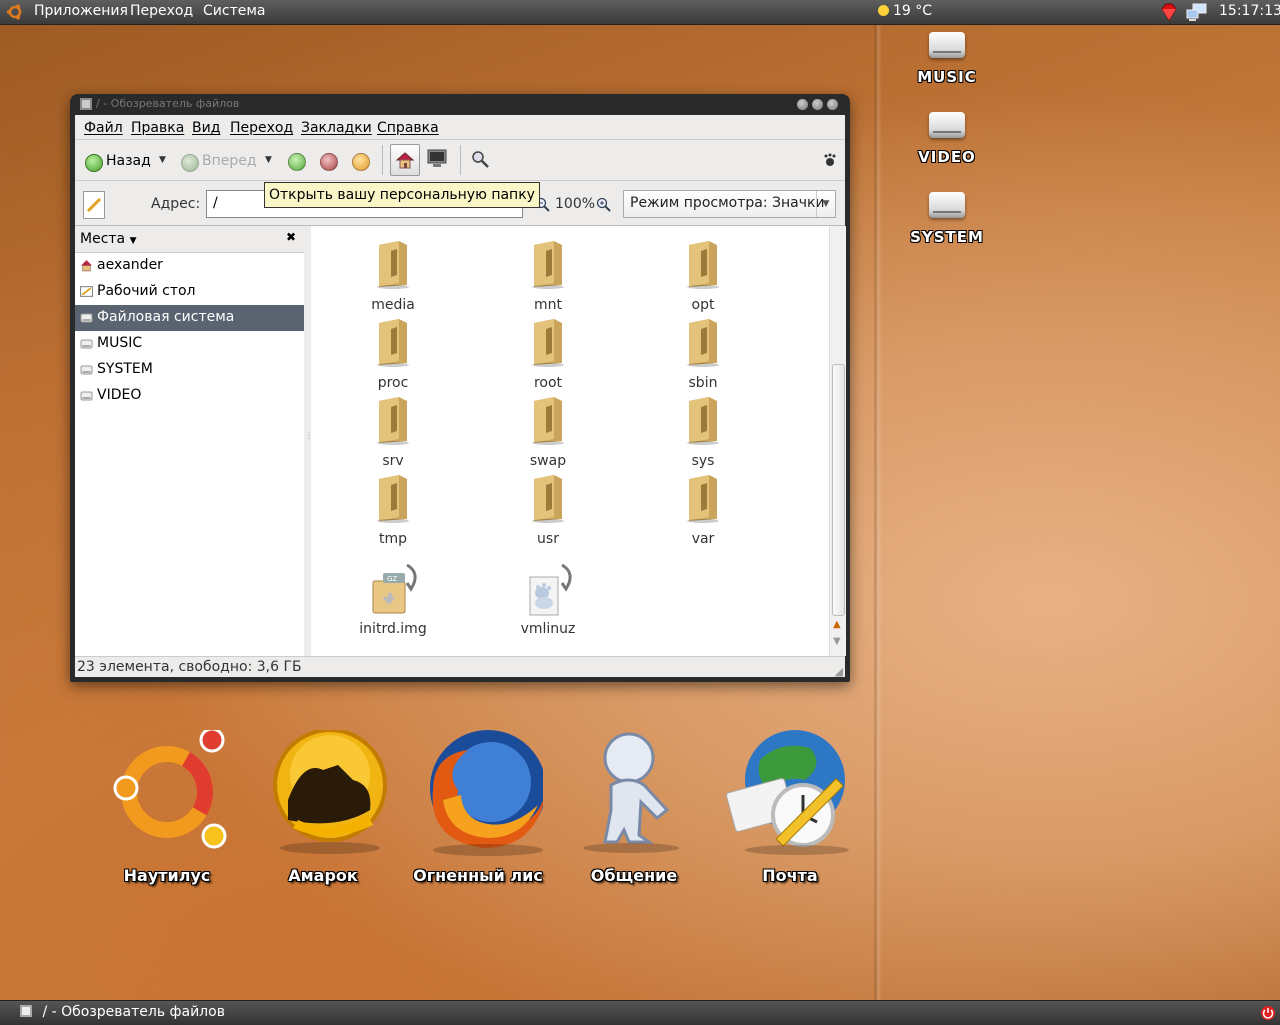 This screenshot has height=1025, width=1280. I want to click on file-item-usr: usr, so click(548, 511).